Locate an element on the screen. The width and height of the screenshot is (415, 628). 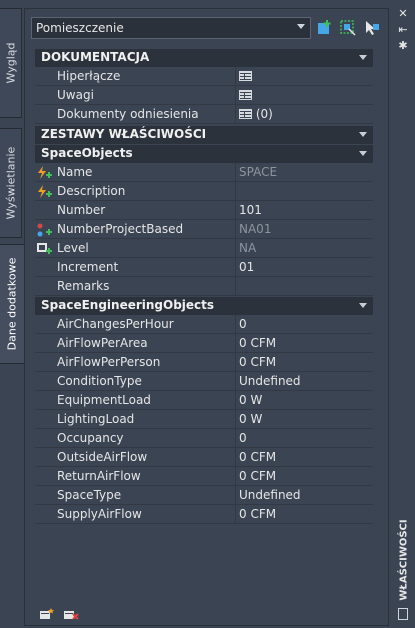
property-row-reference-docs: Dokumenty odniesienia (0) is located at coordinates (204, 114).